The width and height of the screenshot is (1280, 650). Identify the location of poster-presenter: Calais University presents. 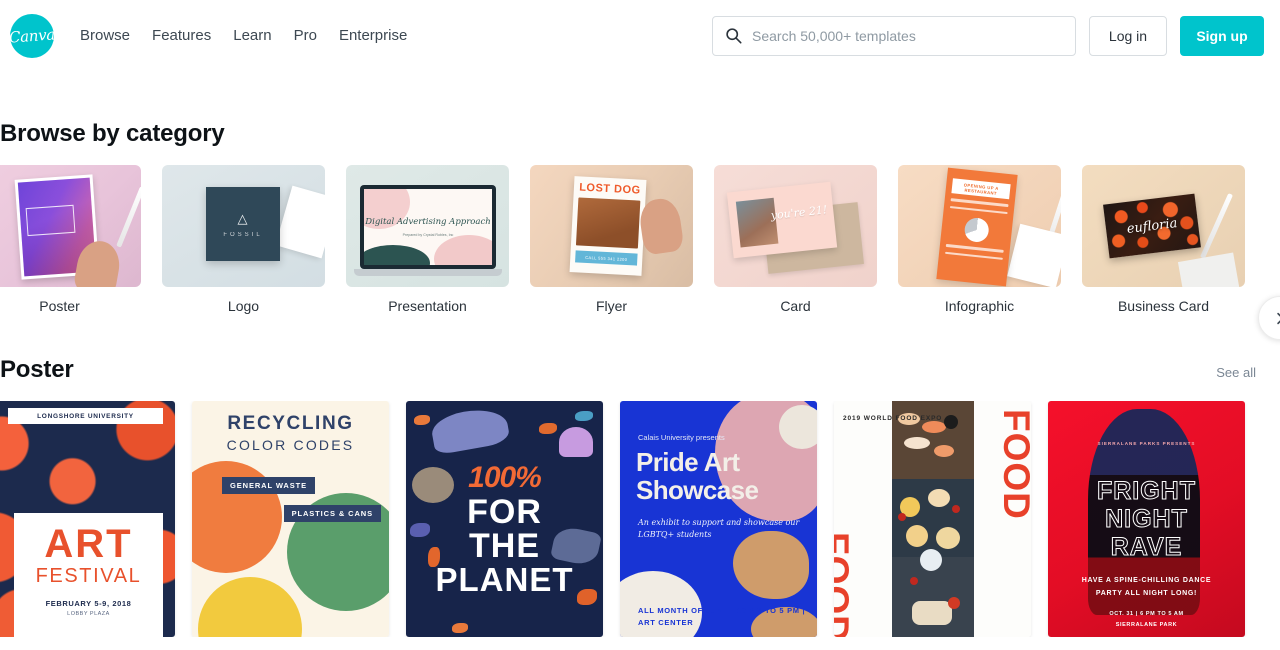
(681, 437).